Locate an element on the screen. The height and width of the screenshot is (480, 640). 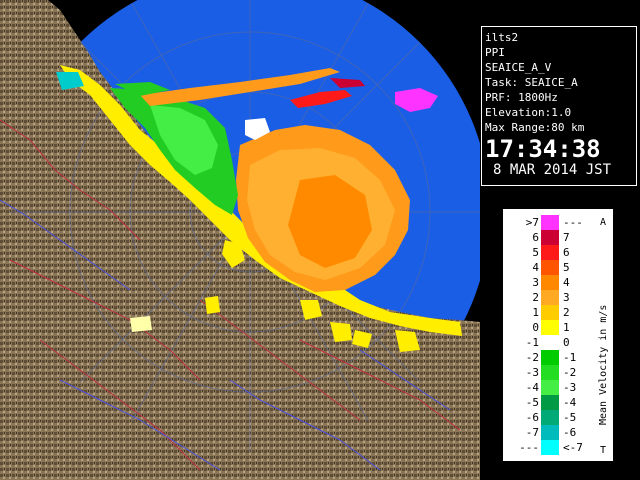
legend-lower-label: 1 is located at coordinates (535, 312).